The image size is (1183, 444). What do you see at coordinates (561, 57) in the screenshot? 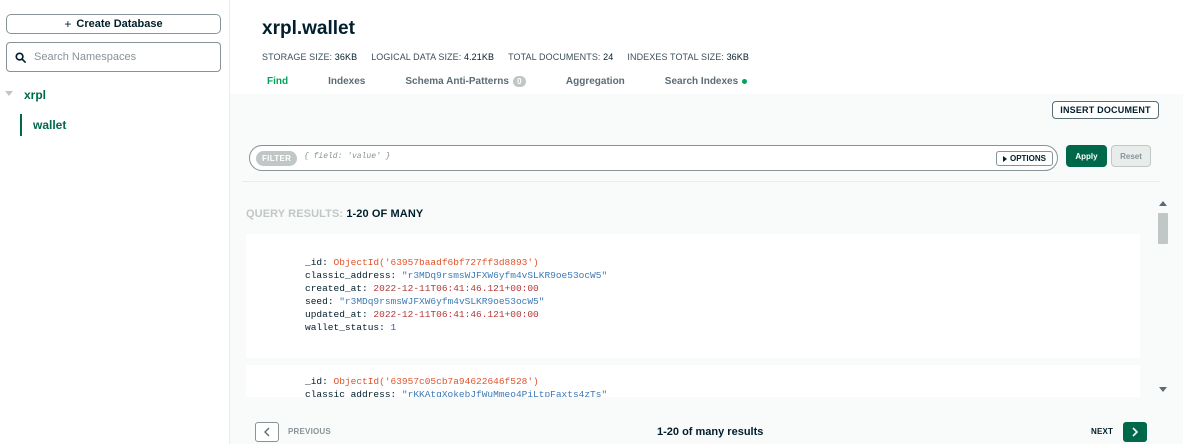
I see `stat-total-documents: TOTAL DOCUMENTS: 24` at bounding box center [561, 57].